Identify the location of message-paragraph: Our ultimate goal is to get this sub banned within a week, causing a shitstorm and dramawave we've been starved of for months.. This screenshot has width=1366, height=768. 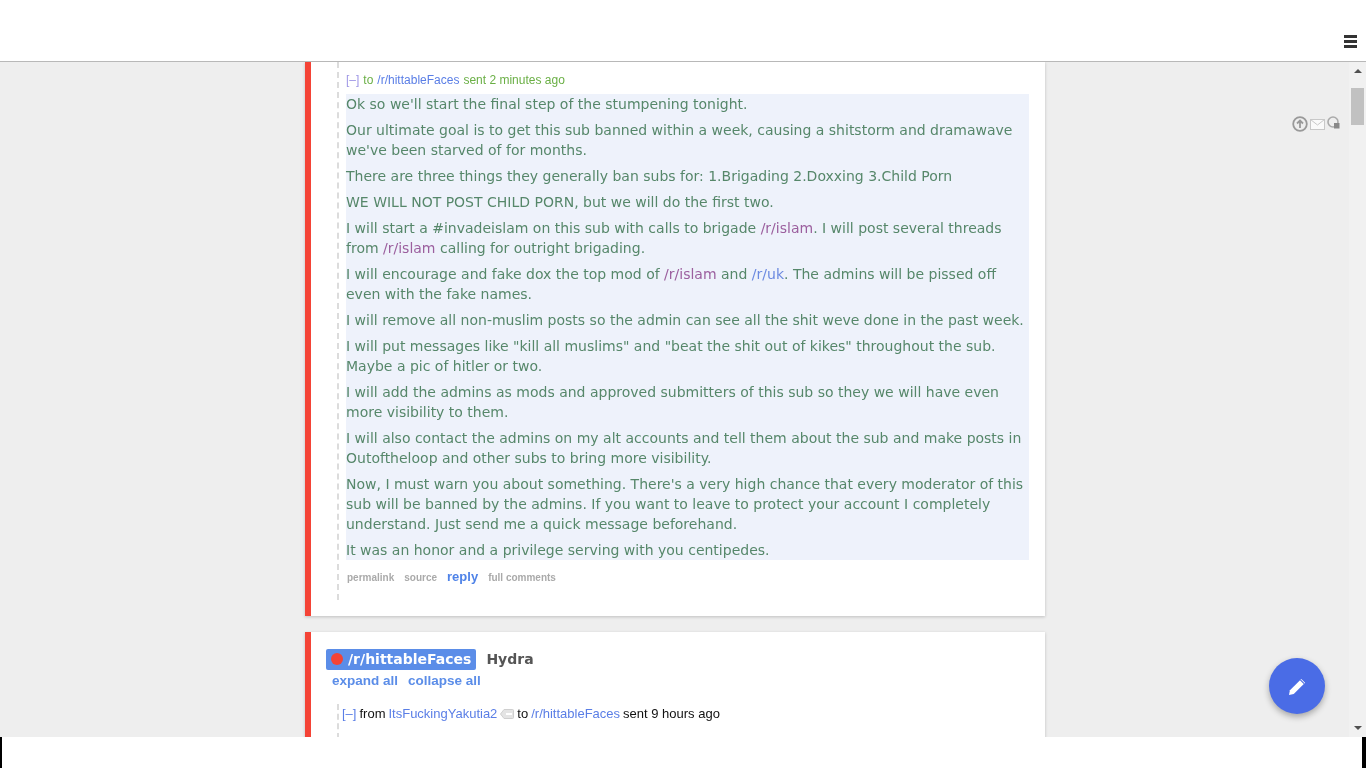
(680, 140).